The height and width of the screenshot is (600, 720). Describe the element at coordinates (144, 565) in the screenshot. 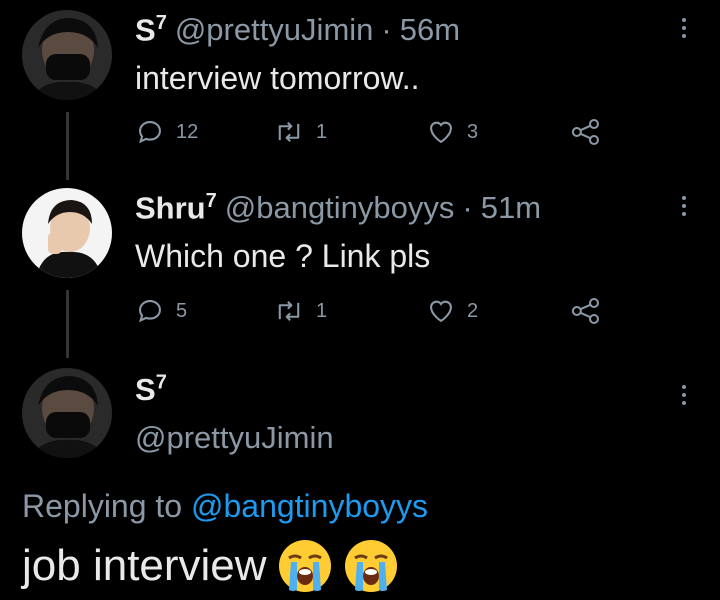

I see `focused-text: job interview` at that location.